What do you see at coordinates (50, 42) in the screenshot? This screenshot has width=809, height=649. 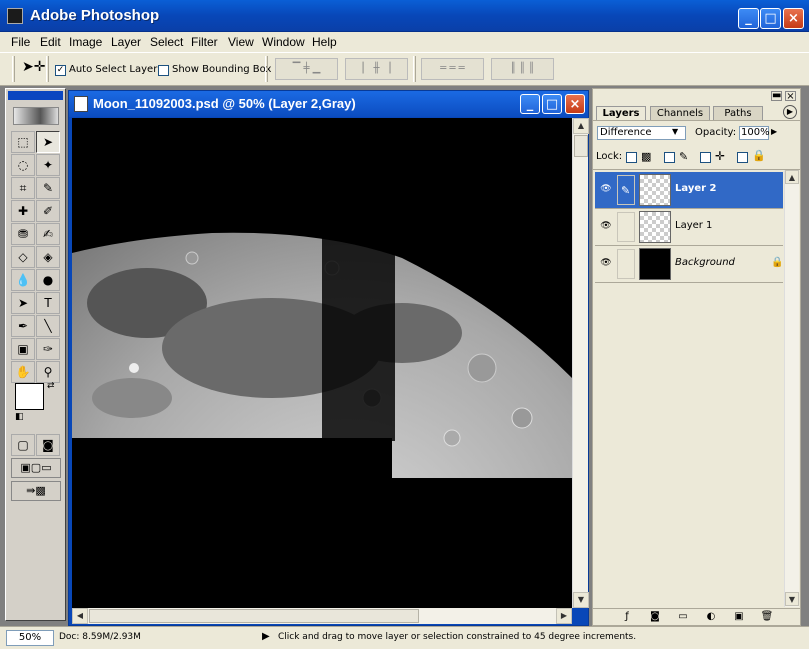 I see `menu-edit: Edit` at bounding box center [50, 42].